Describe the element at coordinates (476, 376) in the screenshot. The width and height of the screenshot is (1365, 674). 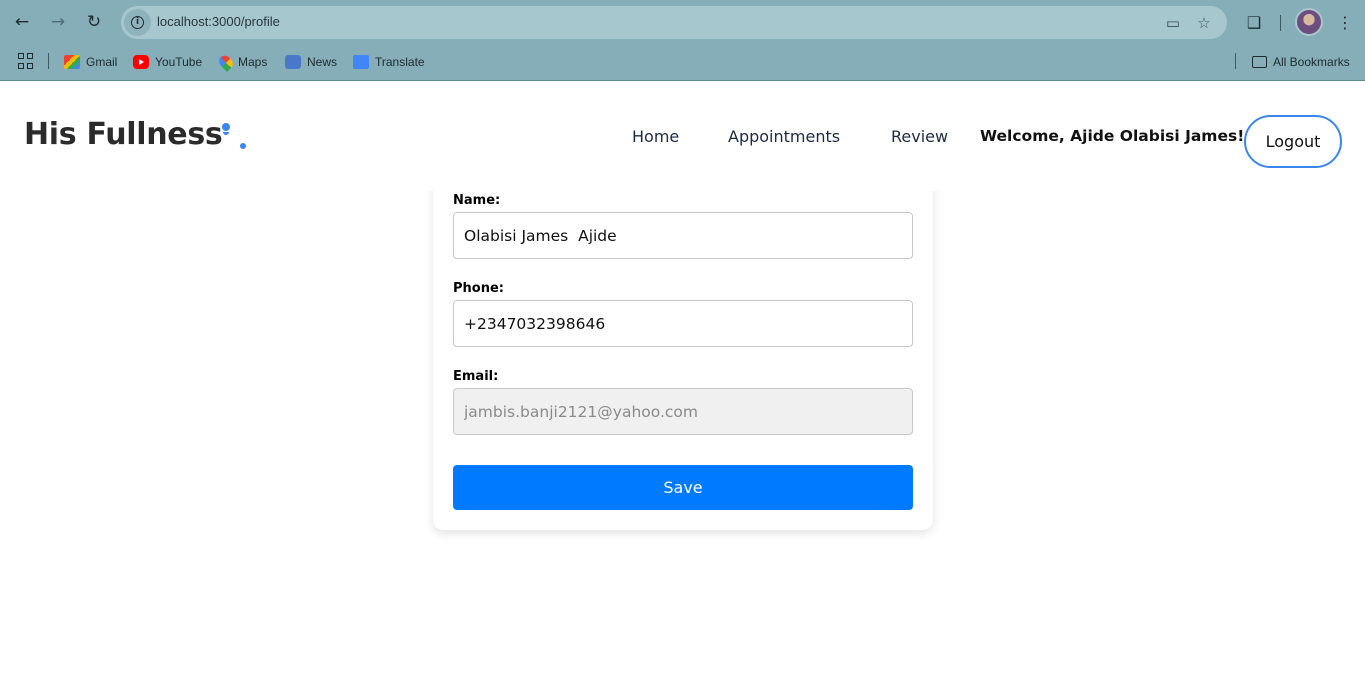
I see `email-label: Email:` at that location.